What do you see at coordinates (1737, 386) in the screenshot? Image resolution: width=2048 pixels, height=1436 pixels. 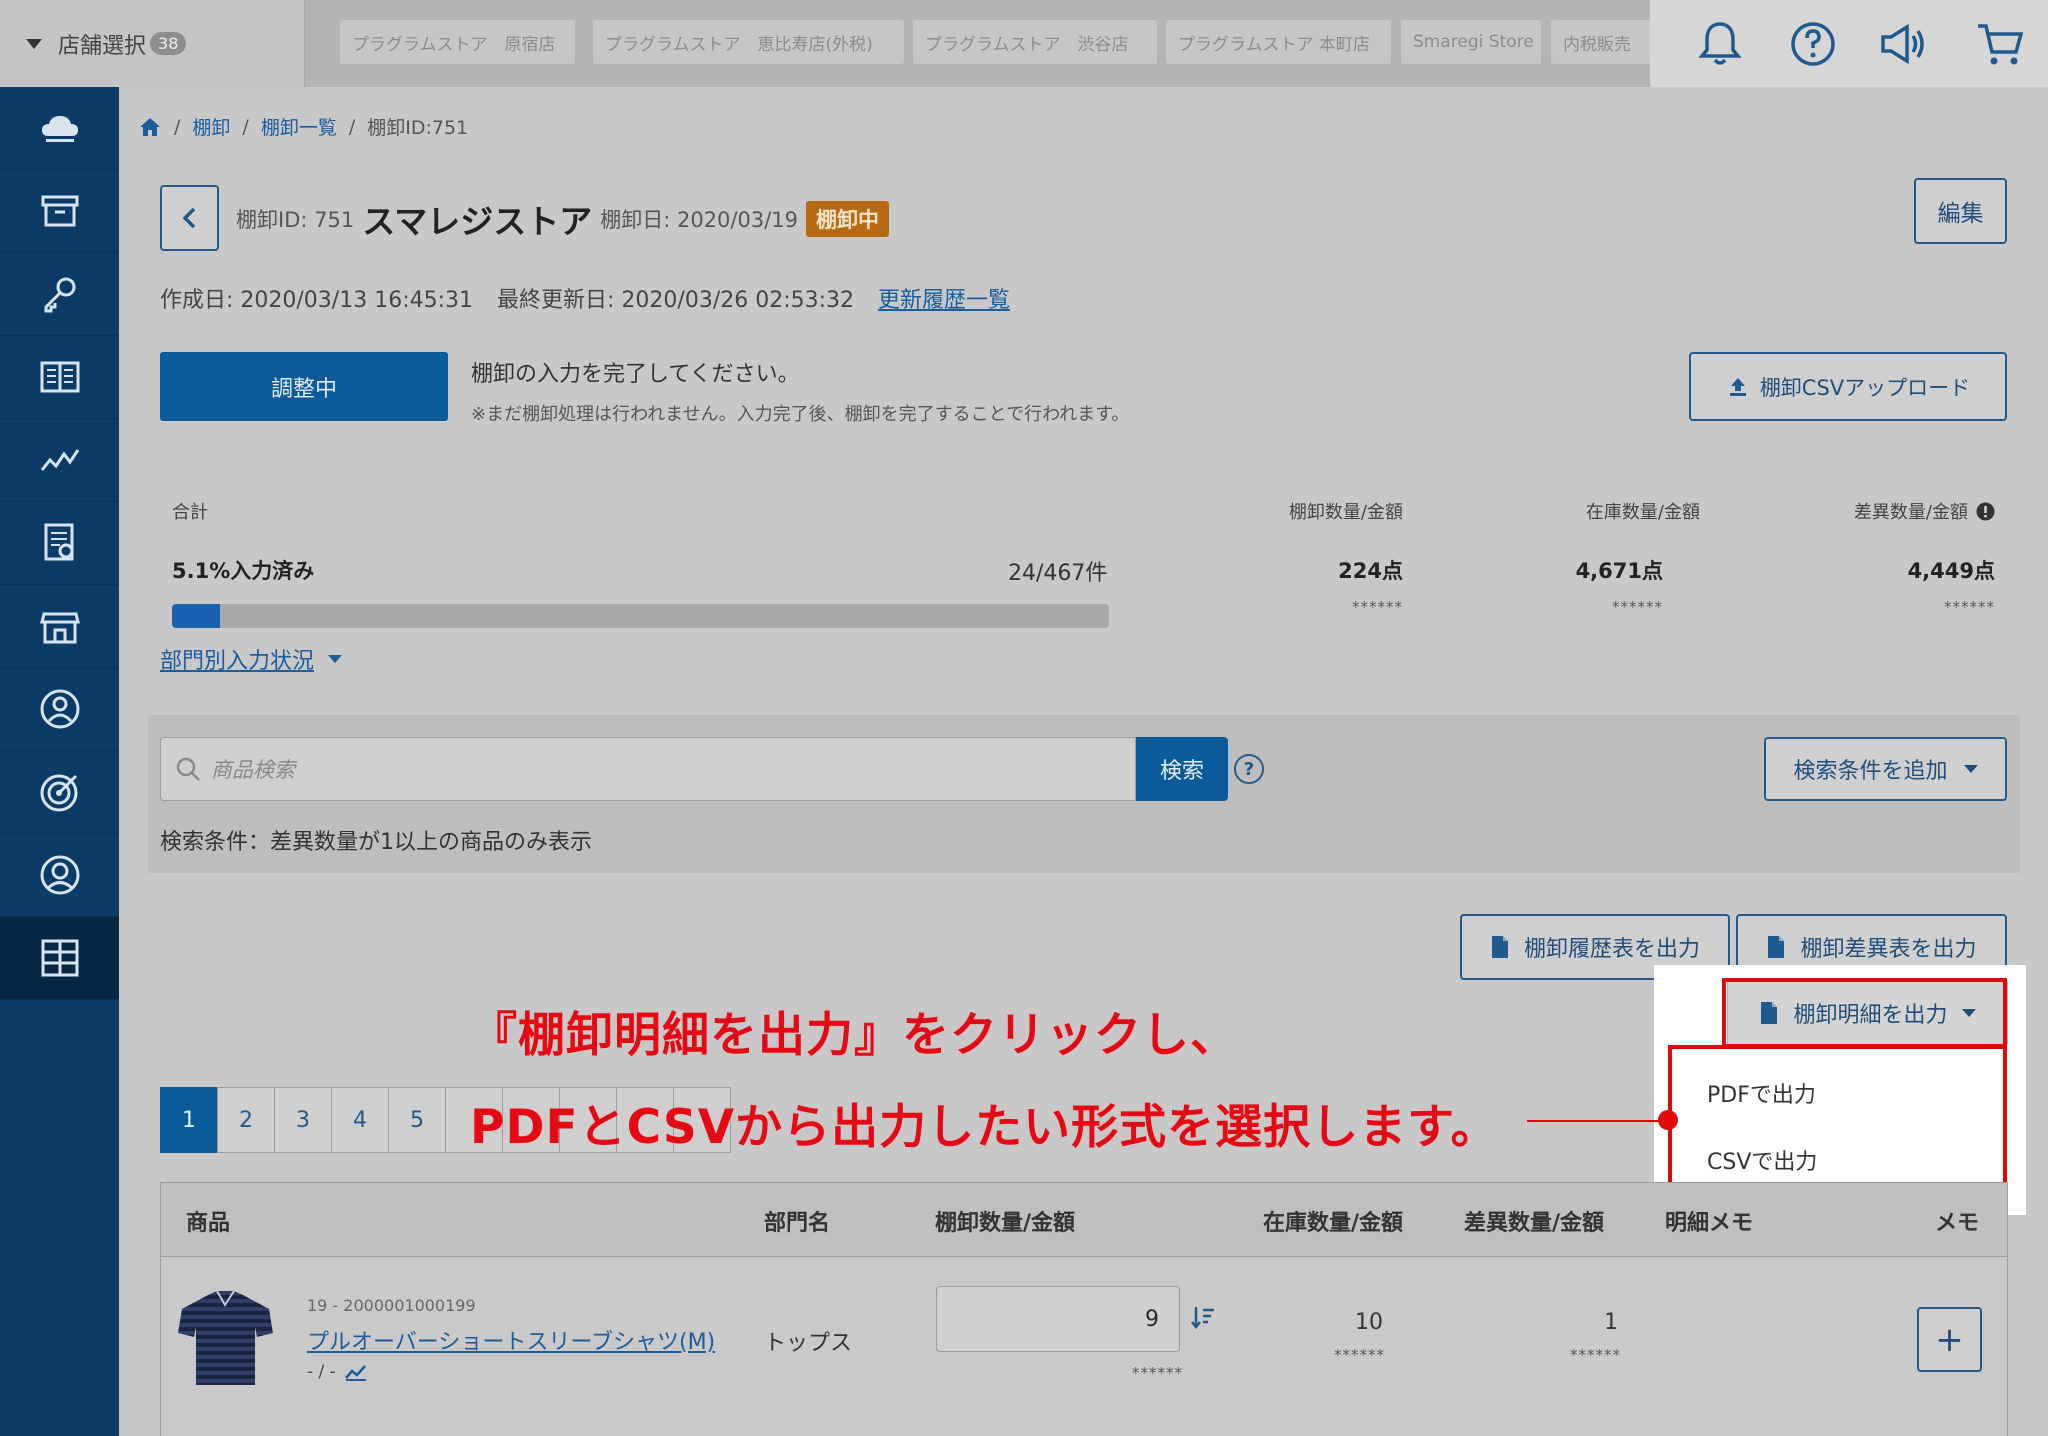 I see `upload-icon` at bounding box center [1737, 386].